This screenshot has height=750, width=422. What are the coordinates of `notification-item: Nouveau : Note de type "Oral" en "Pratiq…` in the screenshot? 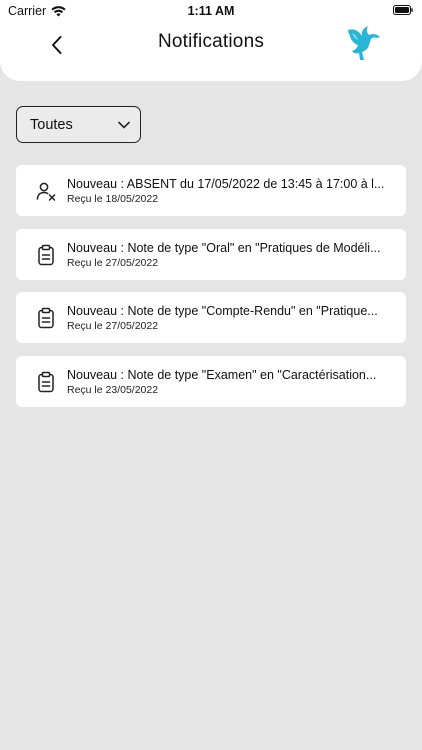 It's located at (211, 254).